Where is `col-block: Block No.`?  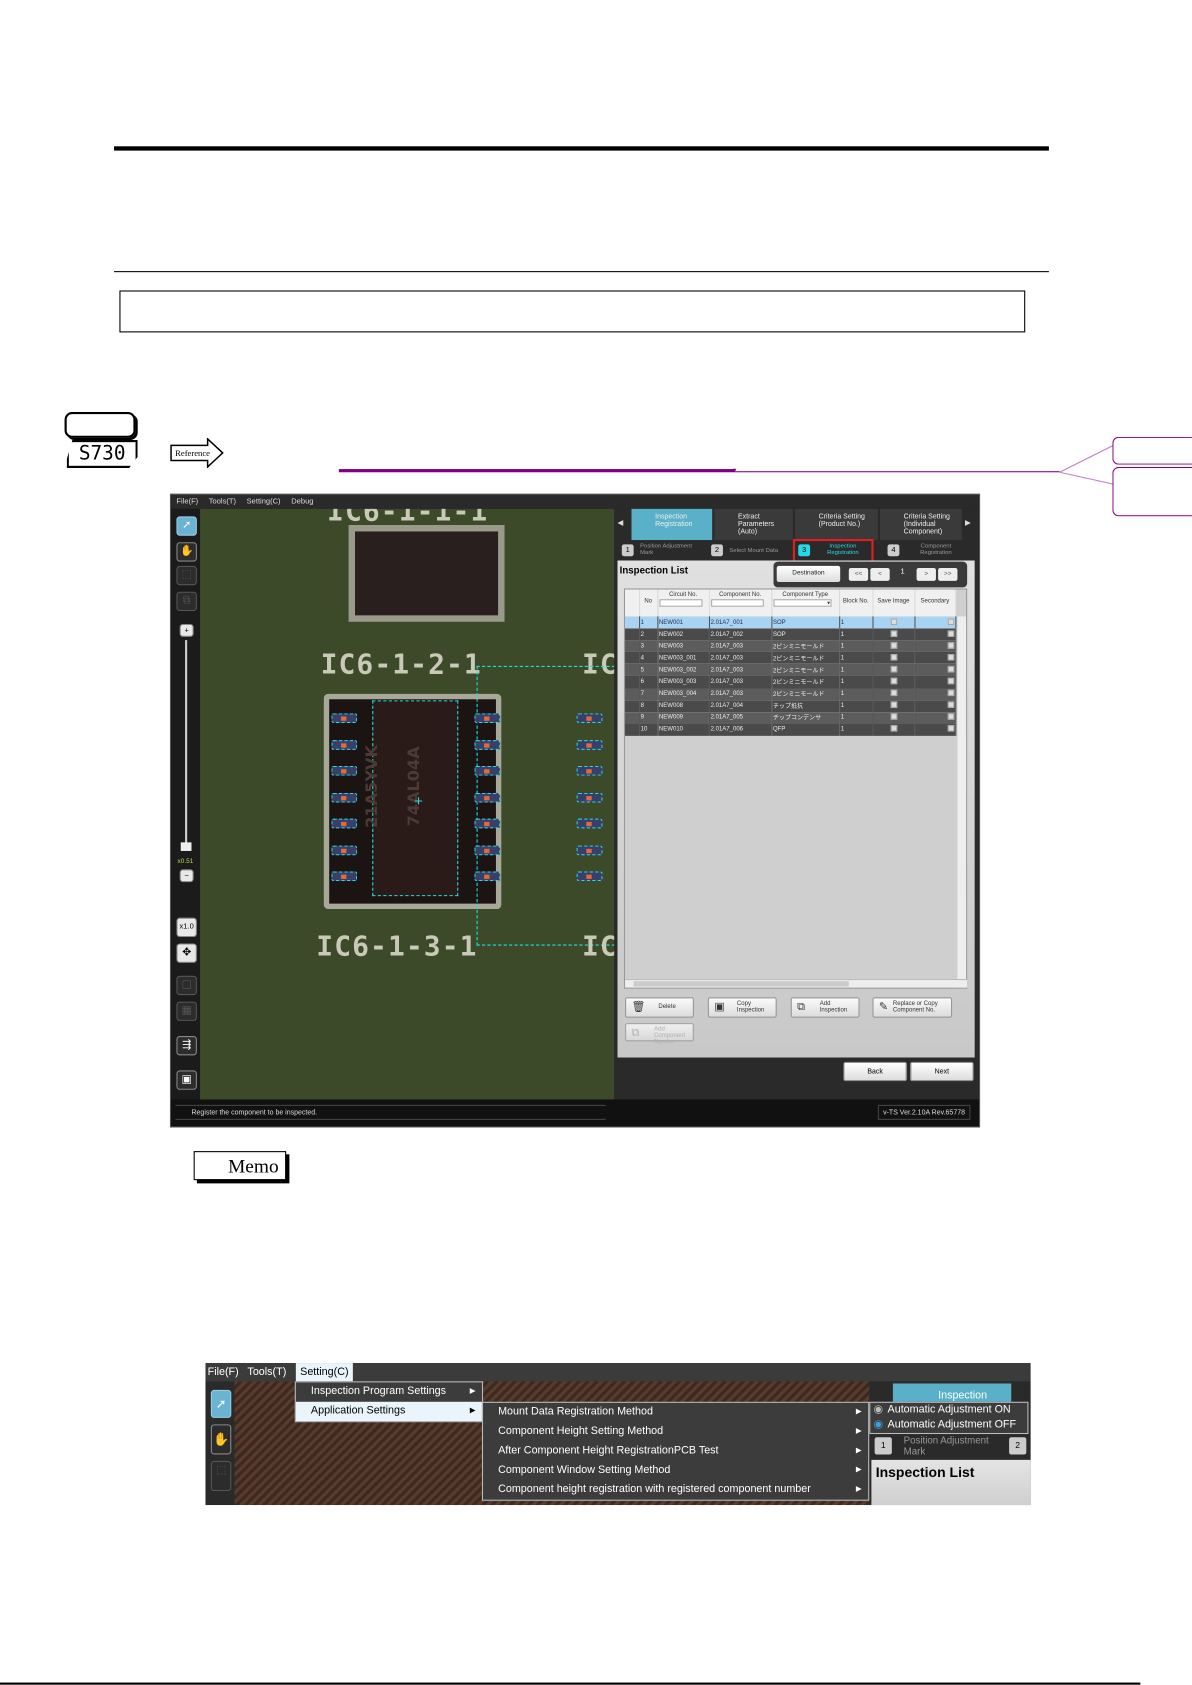
col-block: Block No. is located at coordinates (856, 603).